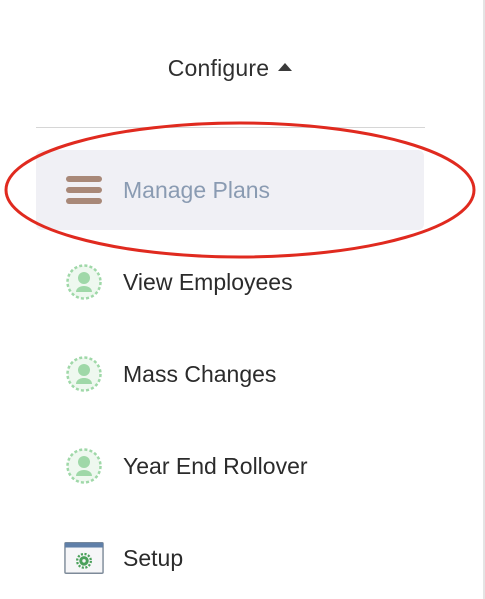 The height and width of the screenshot is (599, 485). What do you see at coordinates (208, 281) in the screenshot?
I see `menu-item-label: View Employees` at bounding box center [208, 281].